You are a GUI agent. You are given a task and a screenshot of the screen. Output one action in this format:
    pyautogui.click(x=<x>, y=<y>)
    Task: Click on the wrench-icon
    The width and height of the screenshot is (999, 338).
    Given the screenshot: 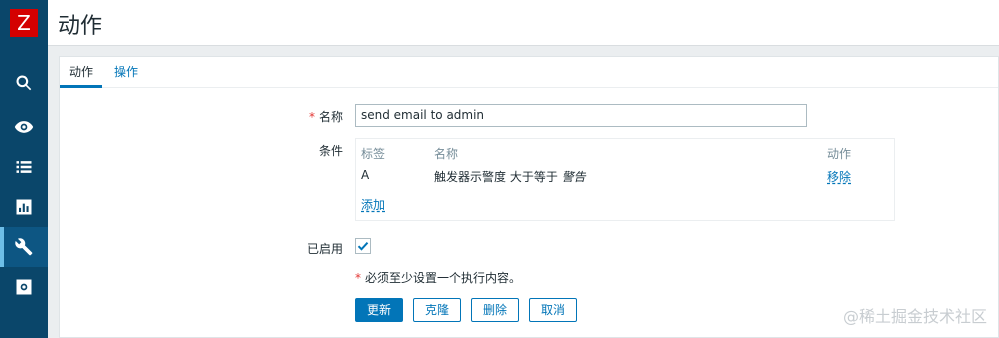 What is the action you would take?
    pyautogui.click(x=24, y=247)
    